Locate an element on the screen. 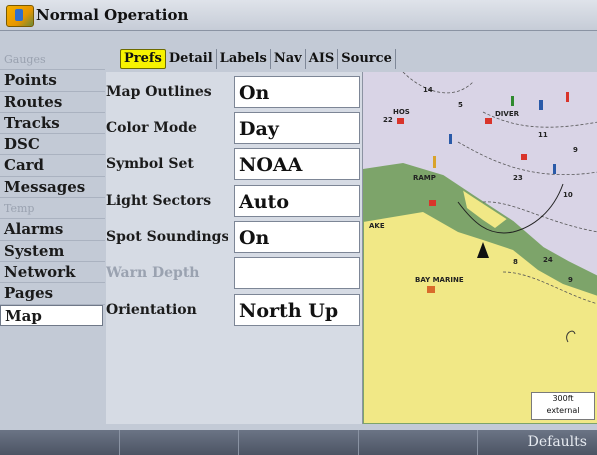 The width and height of the screenshot is (597, 455). tab-source: Source is located at coordinates (367, 59).